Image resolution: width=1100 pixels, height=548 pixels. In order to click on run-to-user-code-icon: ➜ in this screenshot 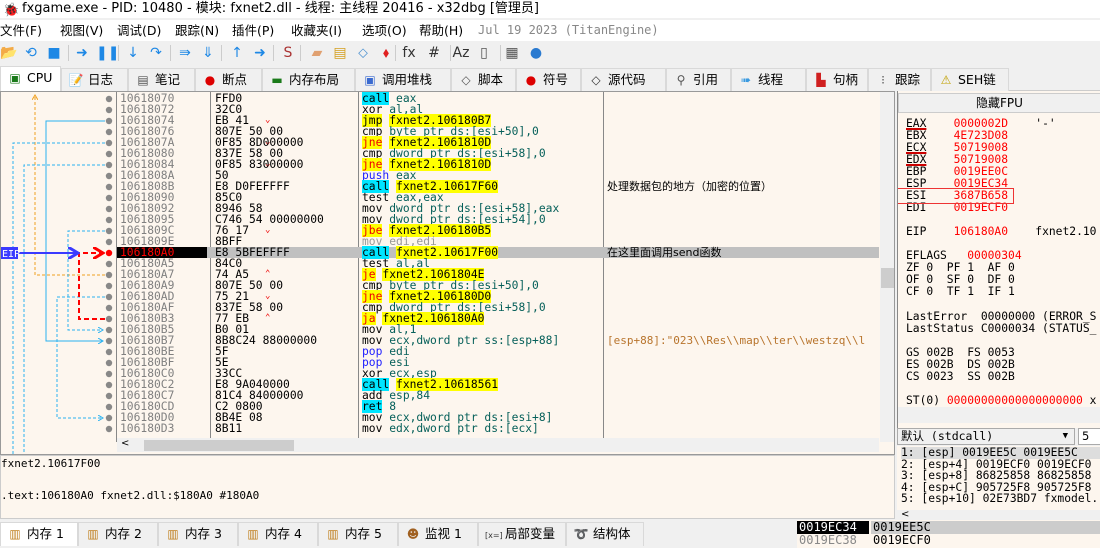, I will do `click(260, 53)`.